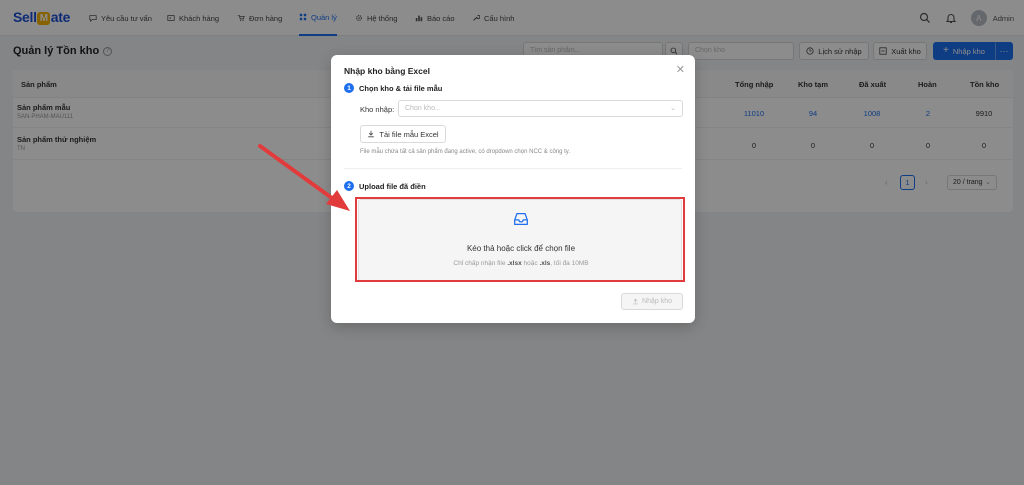  I want to click on highlight-box, so click(520, 239).